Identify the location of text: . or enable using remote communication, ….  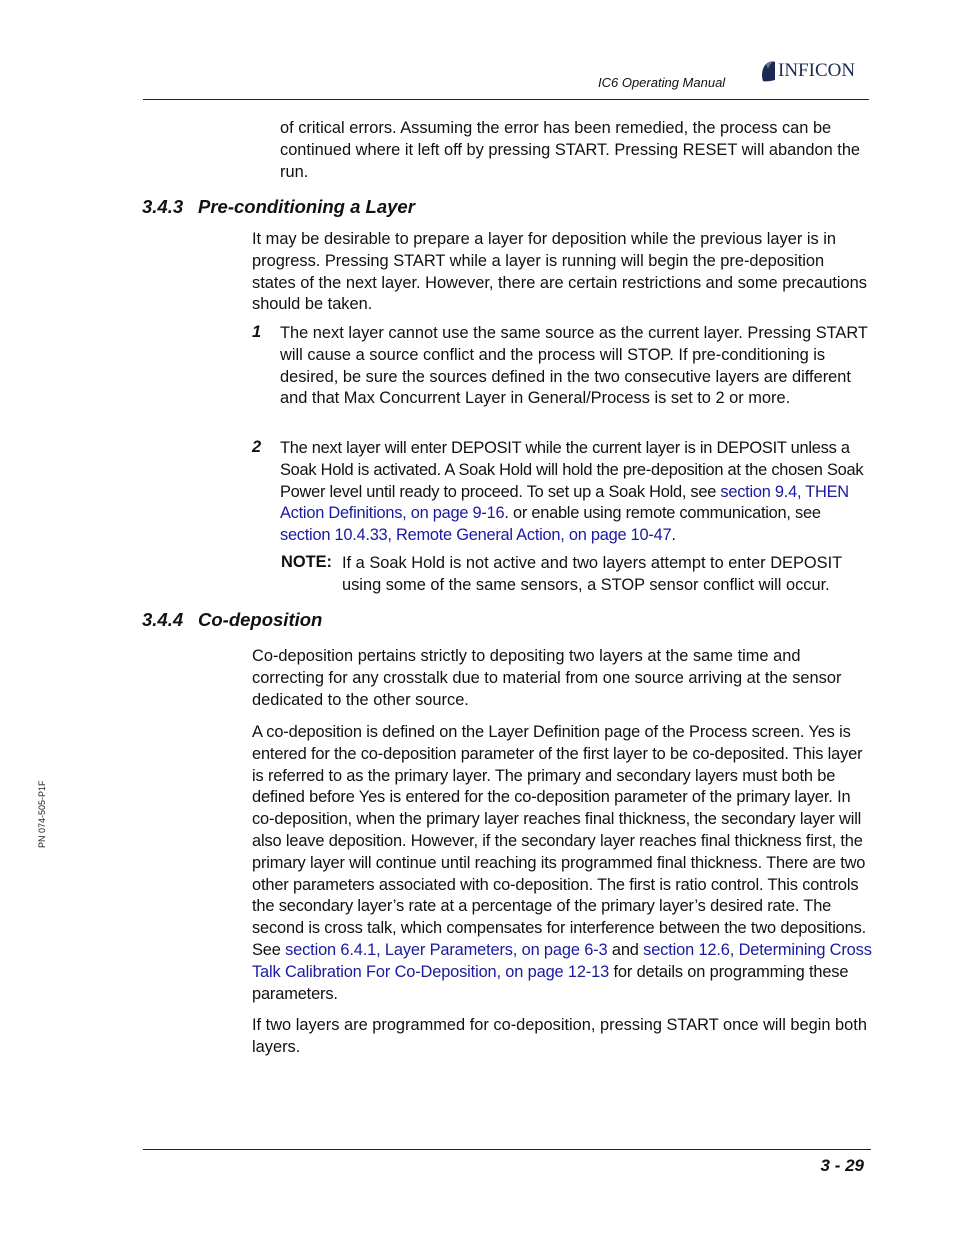
(662, 513).